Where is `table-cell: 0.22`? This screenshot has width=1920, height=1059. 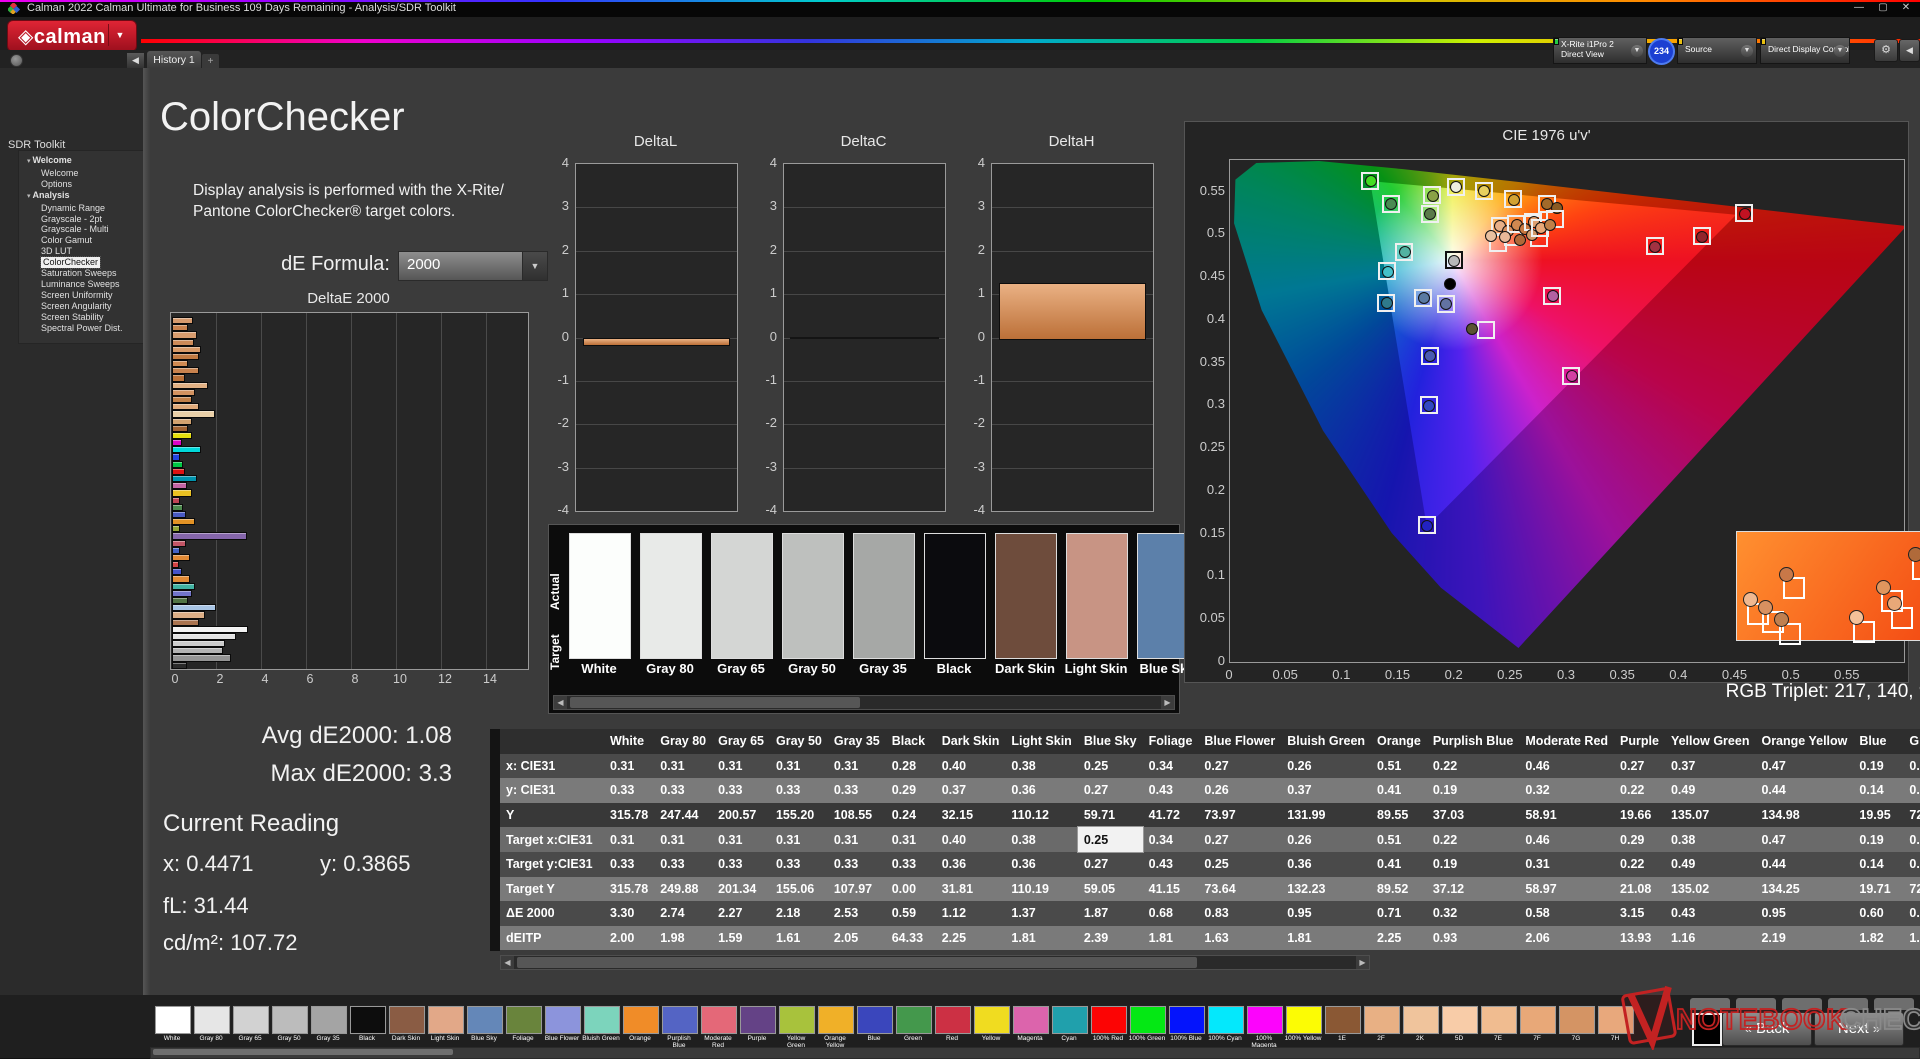 table-cell: 0.22 is located at coordinates (1473, 766).